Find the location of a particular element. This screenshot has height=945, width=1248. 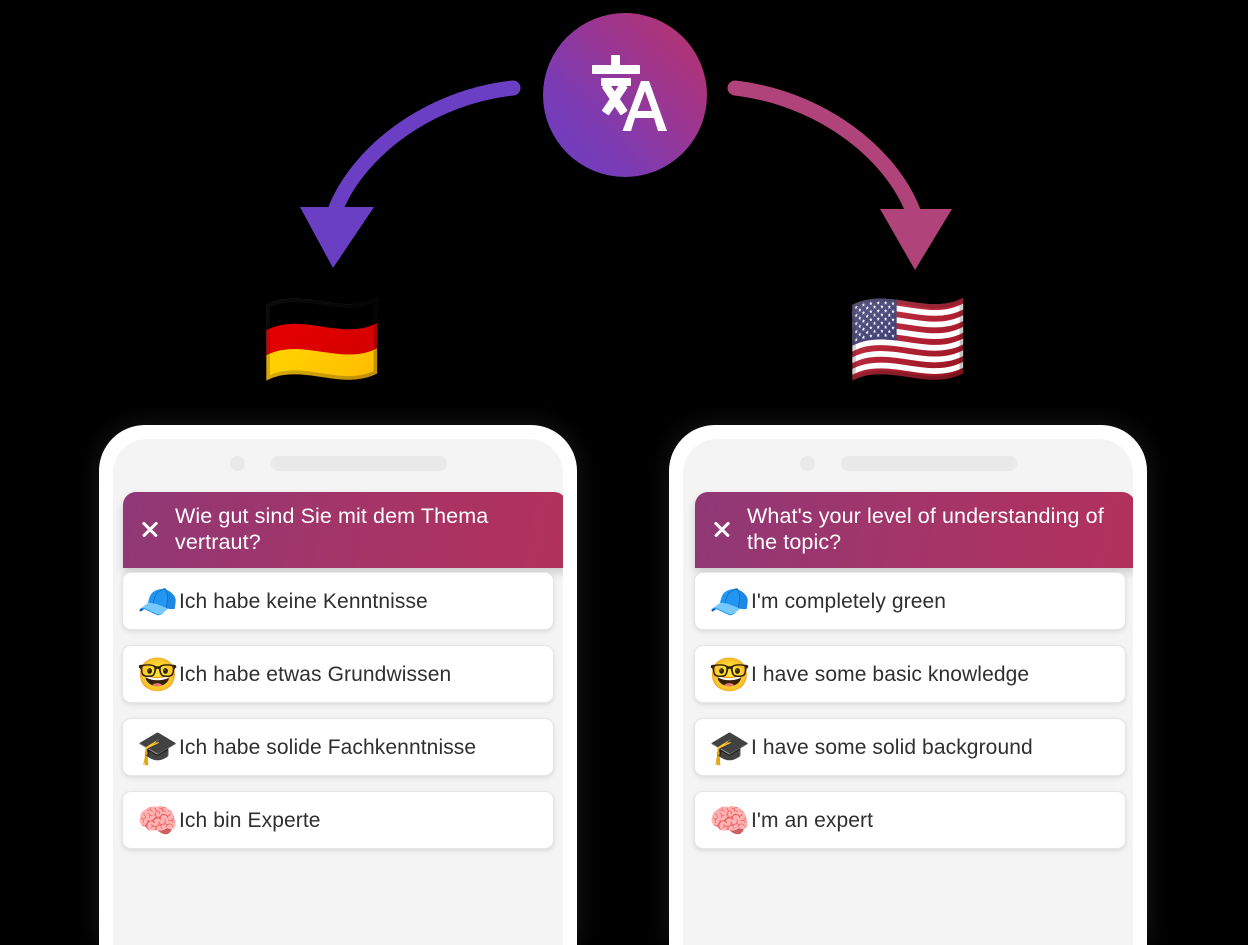

survey-option-4-english: 🧠 I'm an expert is located at coordinates (910, 820).